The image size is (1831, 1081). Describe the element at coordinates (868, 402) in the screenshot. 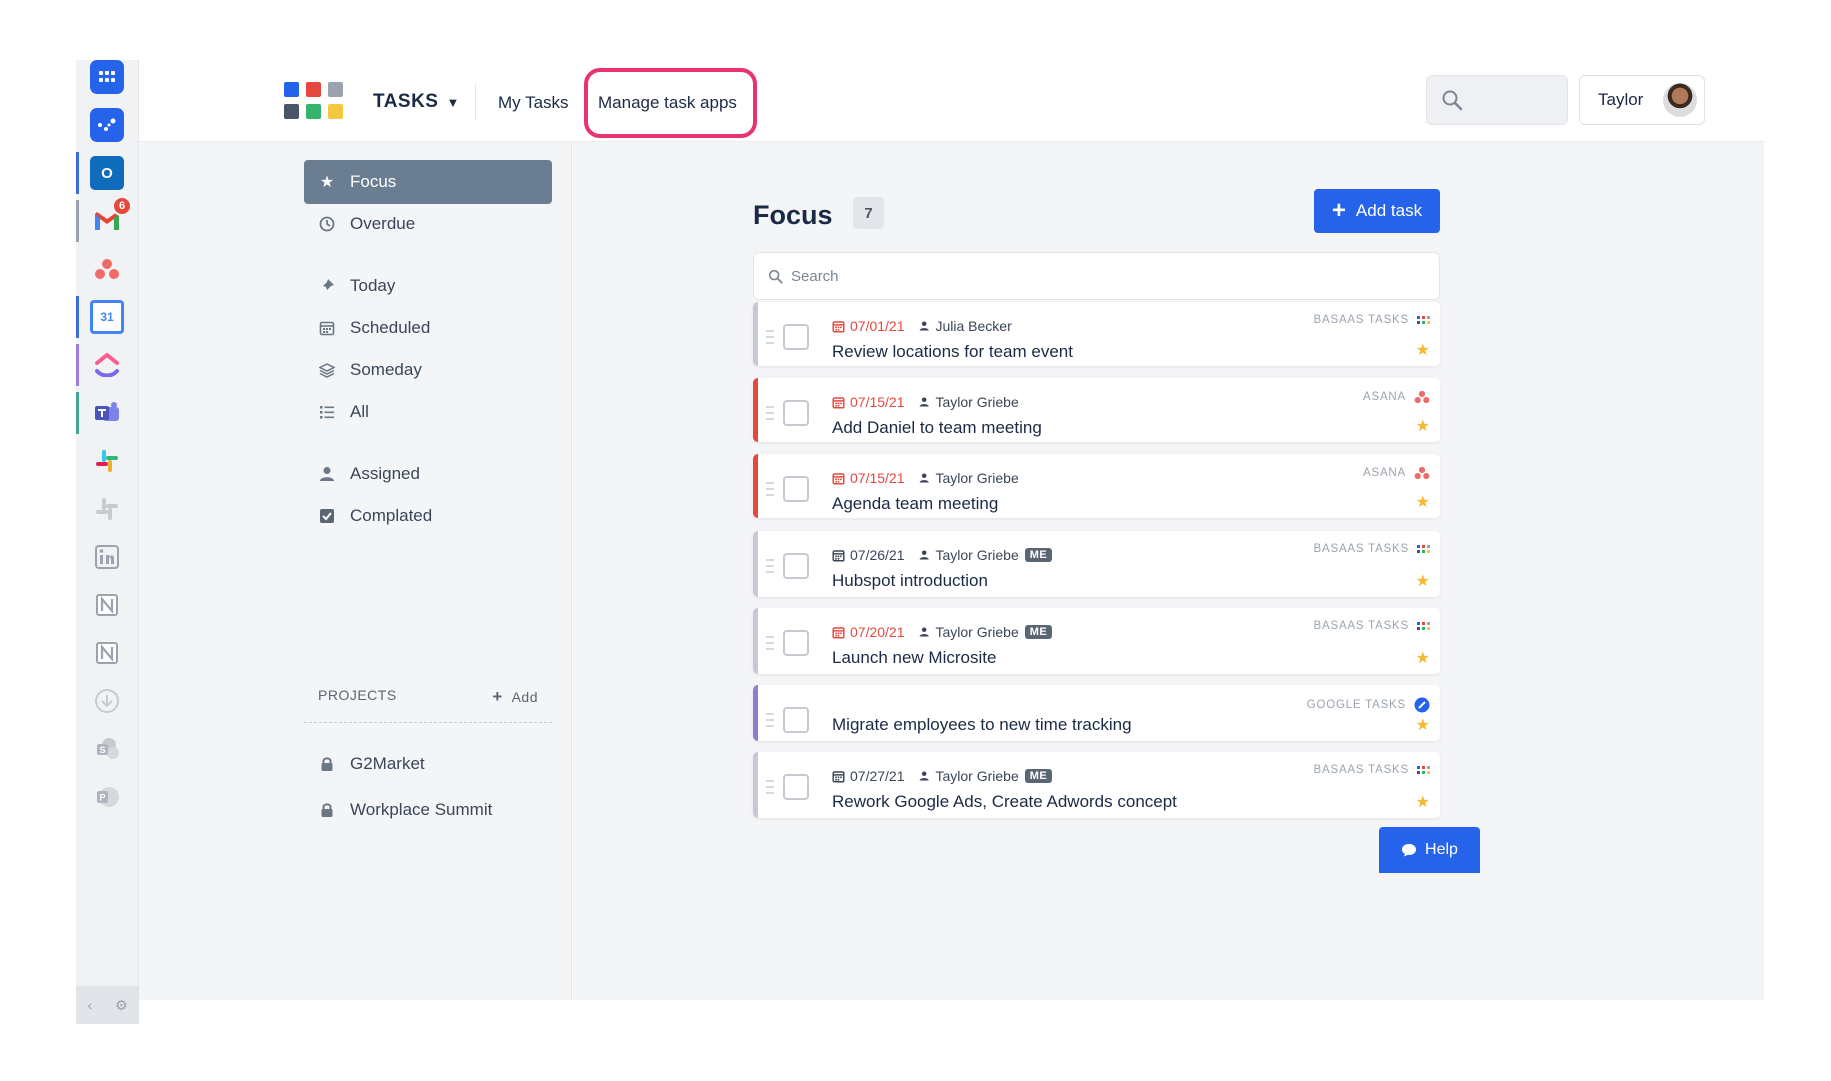

I see `task-due-date: 07/15/21` at that location.